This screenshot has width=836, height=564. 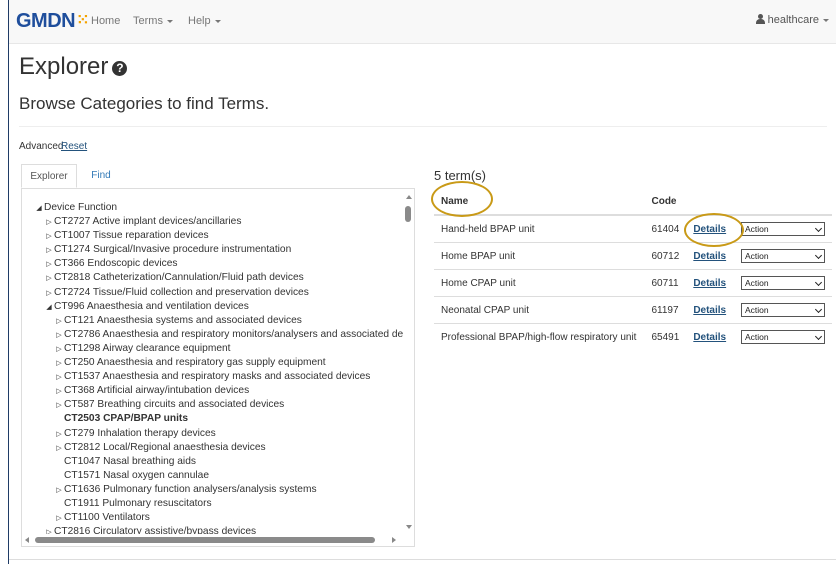 What do you see at coordinates (408, 362) in the screenshot?
I see `vertical-scrollbar` at bounding box center [408, 362].